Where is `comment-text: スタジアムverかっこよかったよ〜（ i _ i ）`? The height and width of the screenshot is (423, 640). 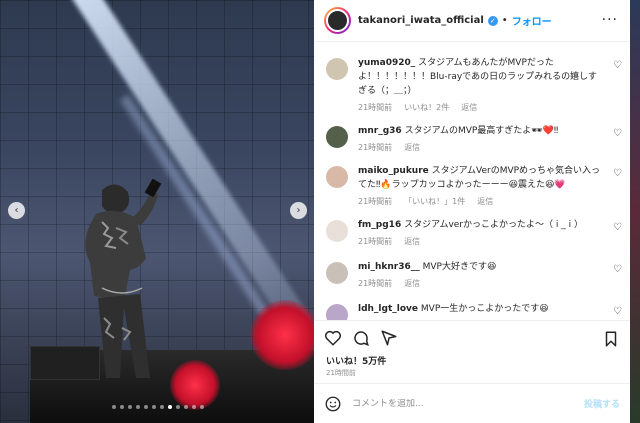 comment-text: スタジアムverかっこよかったよ〜（ i _ i ） is located at coordinates (493, 225).